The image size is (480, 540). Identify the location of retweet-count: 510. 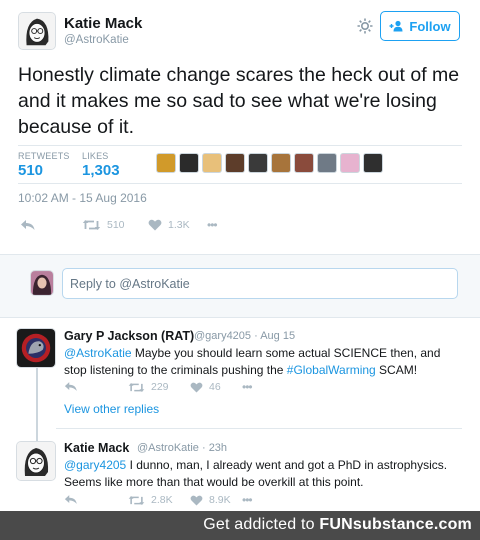
(116, 225).